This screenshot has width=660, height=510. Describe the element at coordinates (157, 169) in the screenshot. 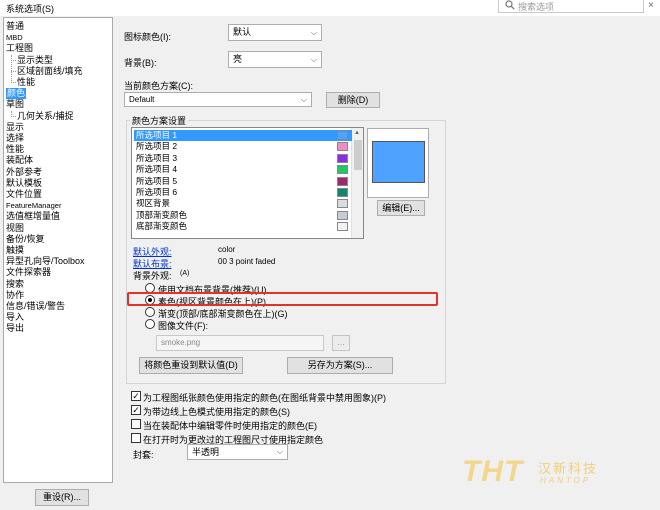

I see `list-item-label: 所选项目 4` at that location.